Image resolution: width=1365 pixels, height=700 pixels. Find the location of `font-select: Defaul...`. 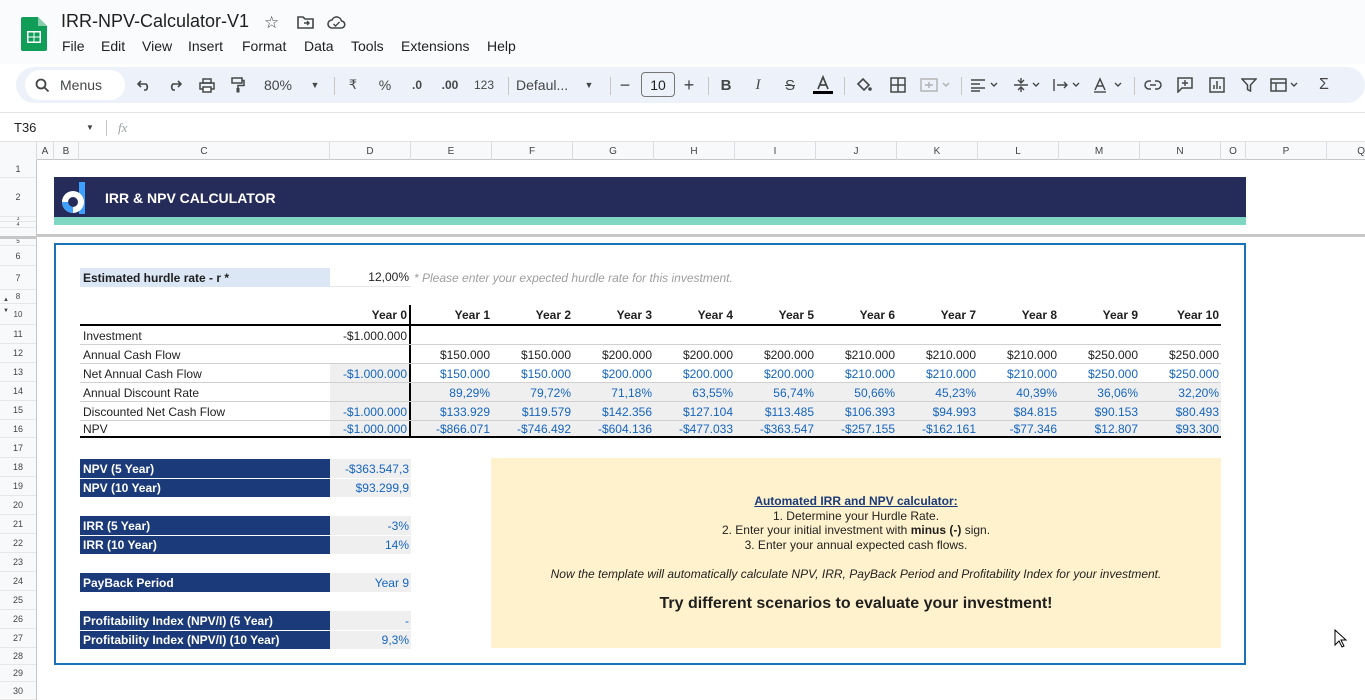

font-select: Defaul... is located at coordinates (546, 85).